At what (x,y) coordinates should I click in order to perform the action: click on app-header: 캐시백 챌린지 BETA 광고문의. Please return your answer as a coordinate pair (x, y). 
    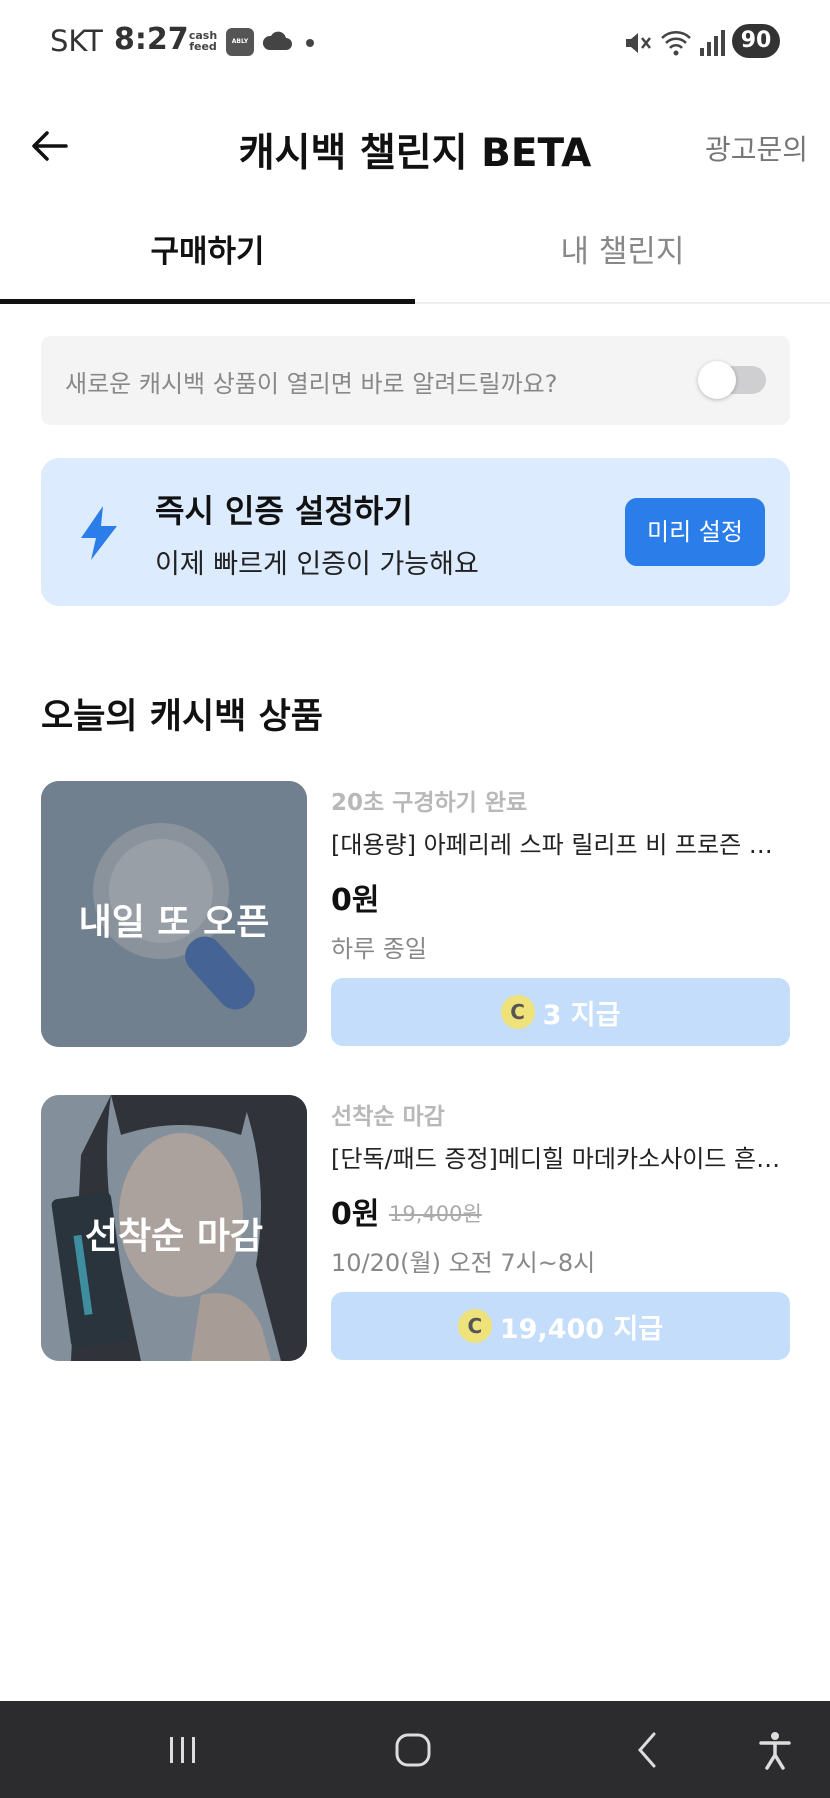
    Looking at the image, I should click on (415, 146).